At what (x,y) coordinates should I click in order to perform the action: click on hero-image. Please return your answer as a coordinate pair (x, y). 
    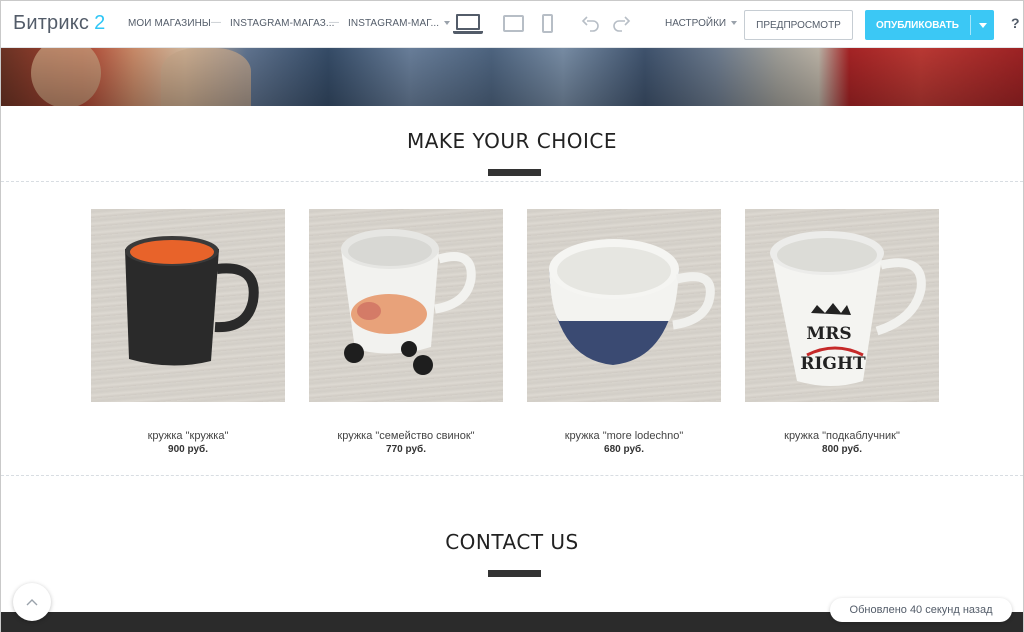
    Looking at the image, I should click on (512, 77).